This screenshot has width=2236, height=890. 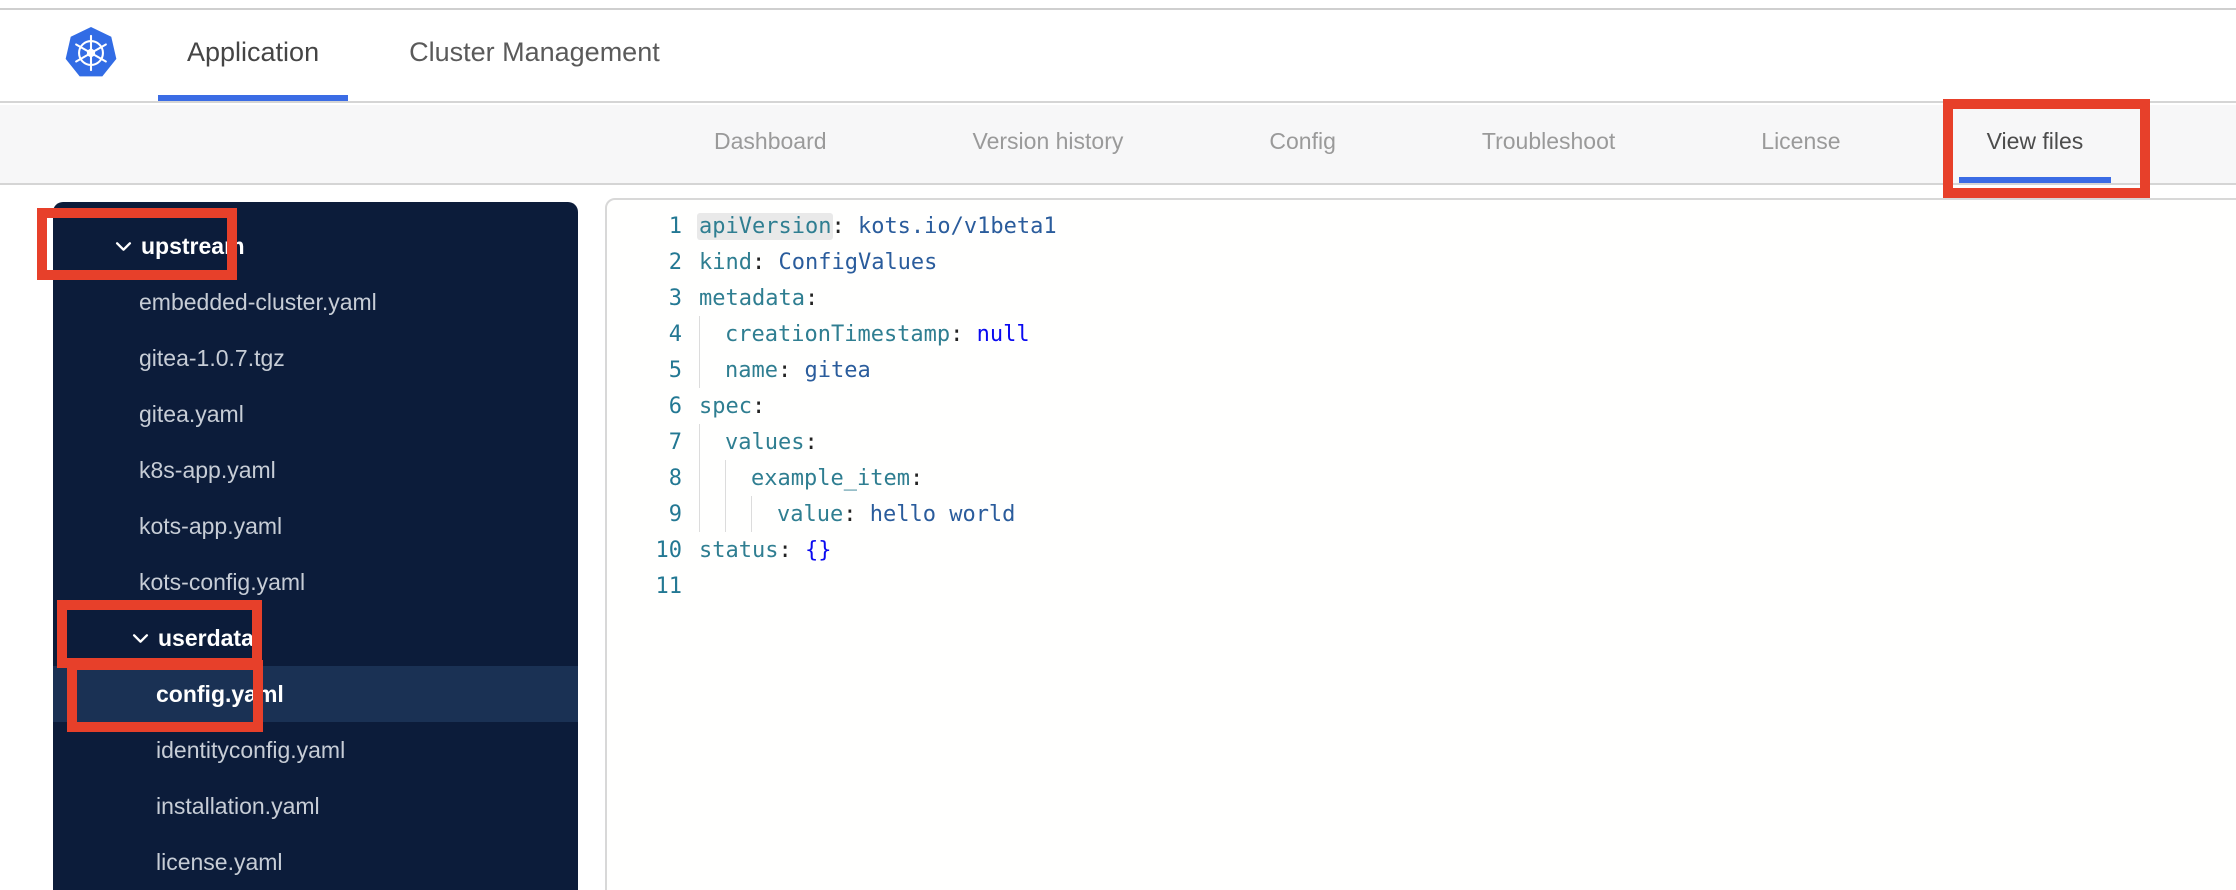 I want to click on tree-item-userdata: userdata, so click(x=315, y=638).